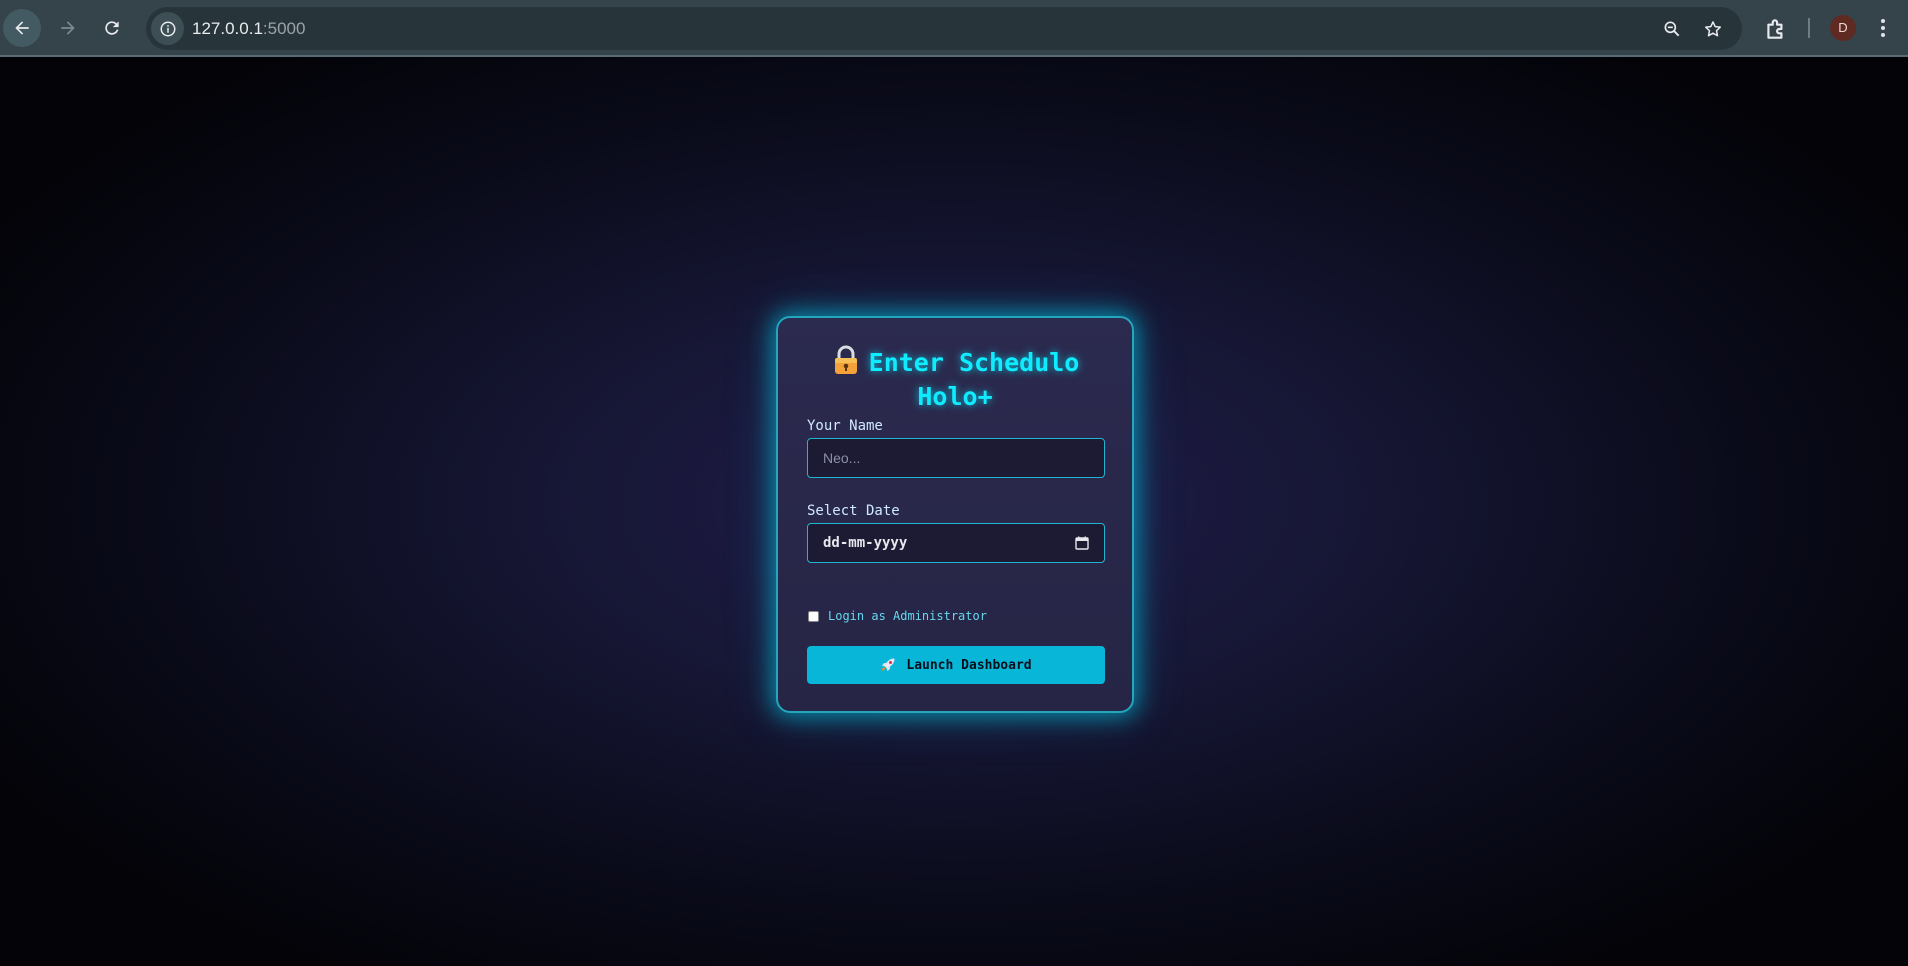 This screenshot has height=966, width=1908. I want to click on name-label: Your Name, so click(845, 426).